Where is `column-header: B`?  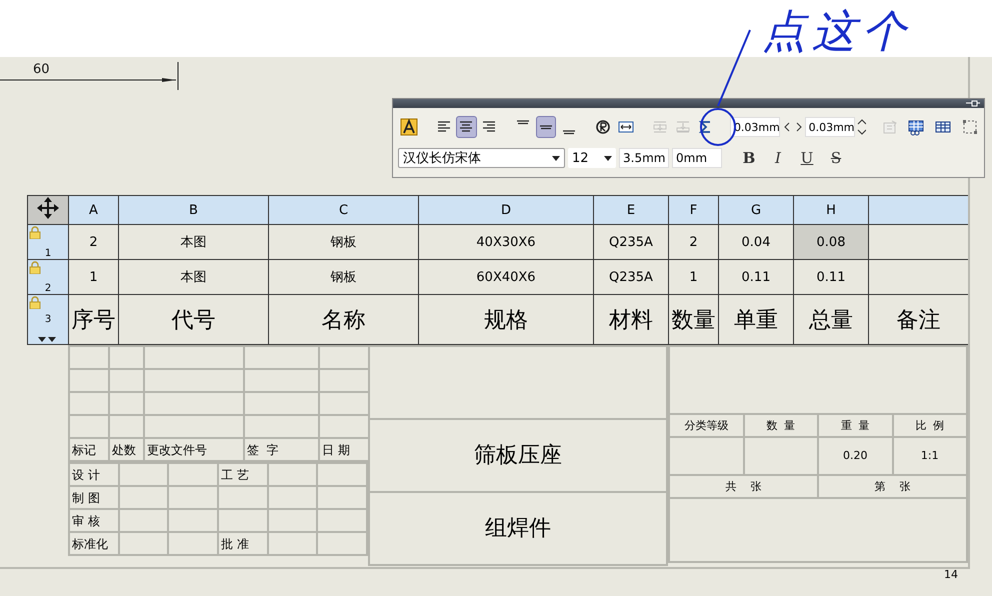 column-header: B is located at coordinates (193, 210).